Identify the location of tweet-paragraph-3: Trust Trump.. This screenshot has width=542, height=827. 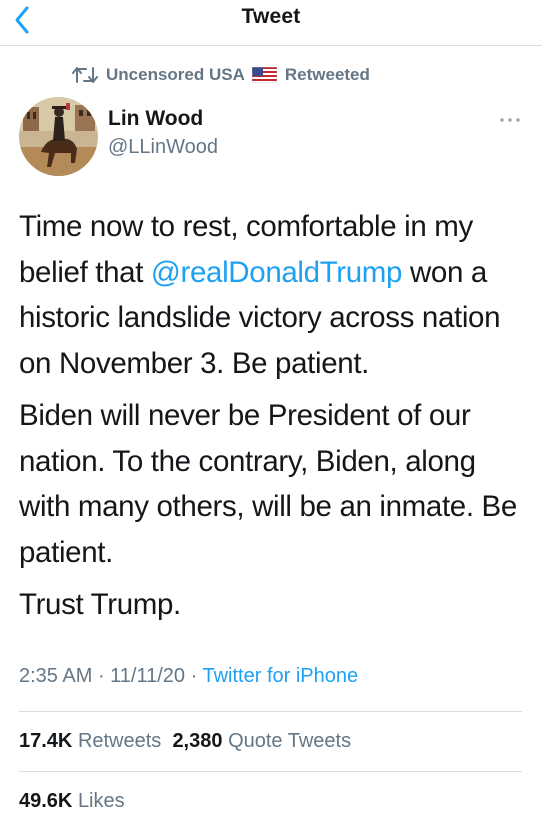
(100, 604).